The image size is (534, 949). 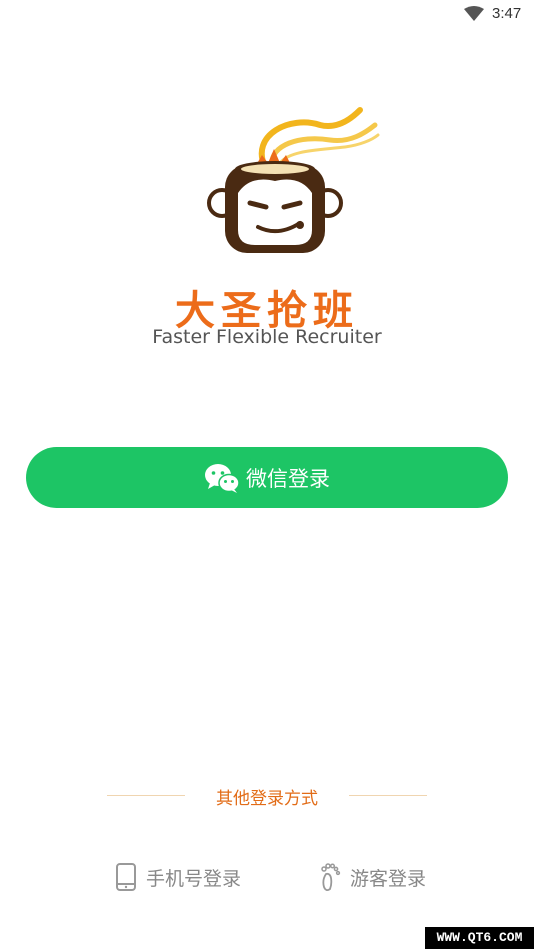 What do you see at coordinates (126, 877) in the screenshot?
I see `phone-icon` at bounding box center [126, 877].